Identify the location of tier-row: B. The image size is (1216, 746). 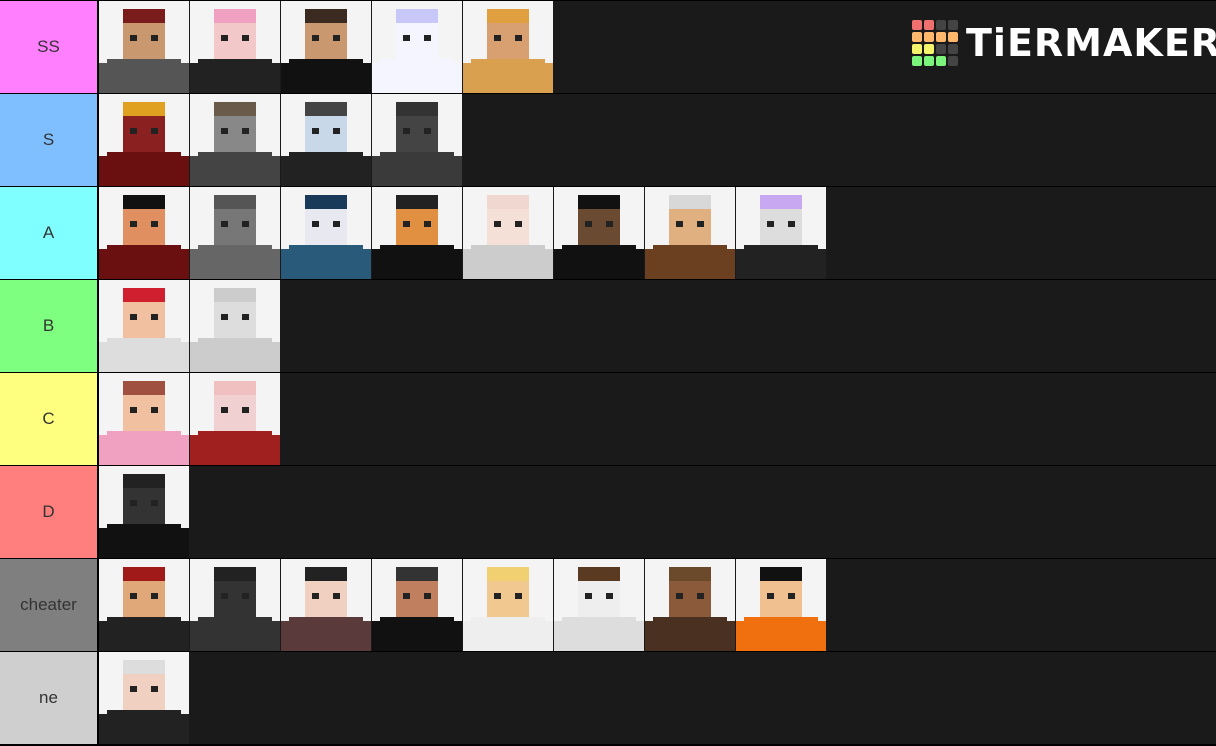
(608, 326).